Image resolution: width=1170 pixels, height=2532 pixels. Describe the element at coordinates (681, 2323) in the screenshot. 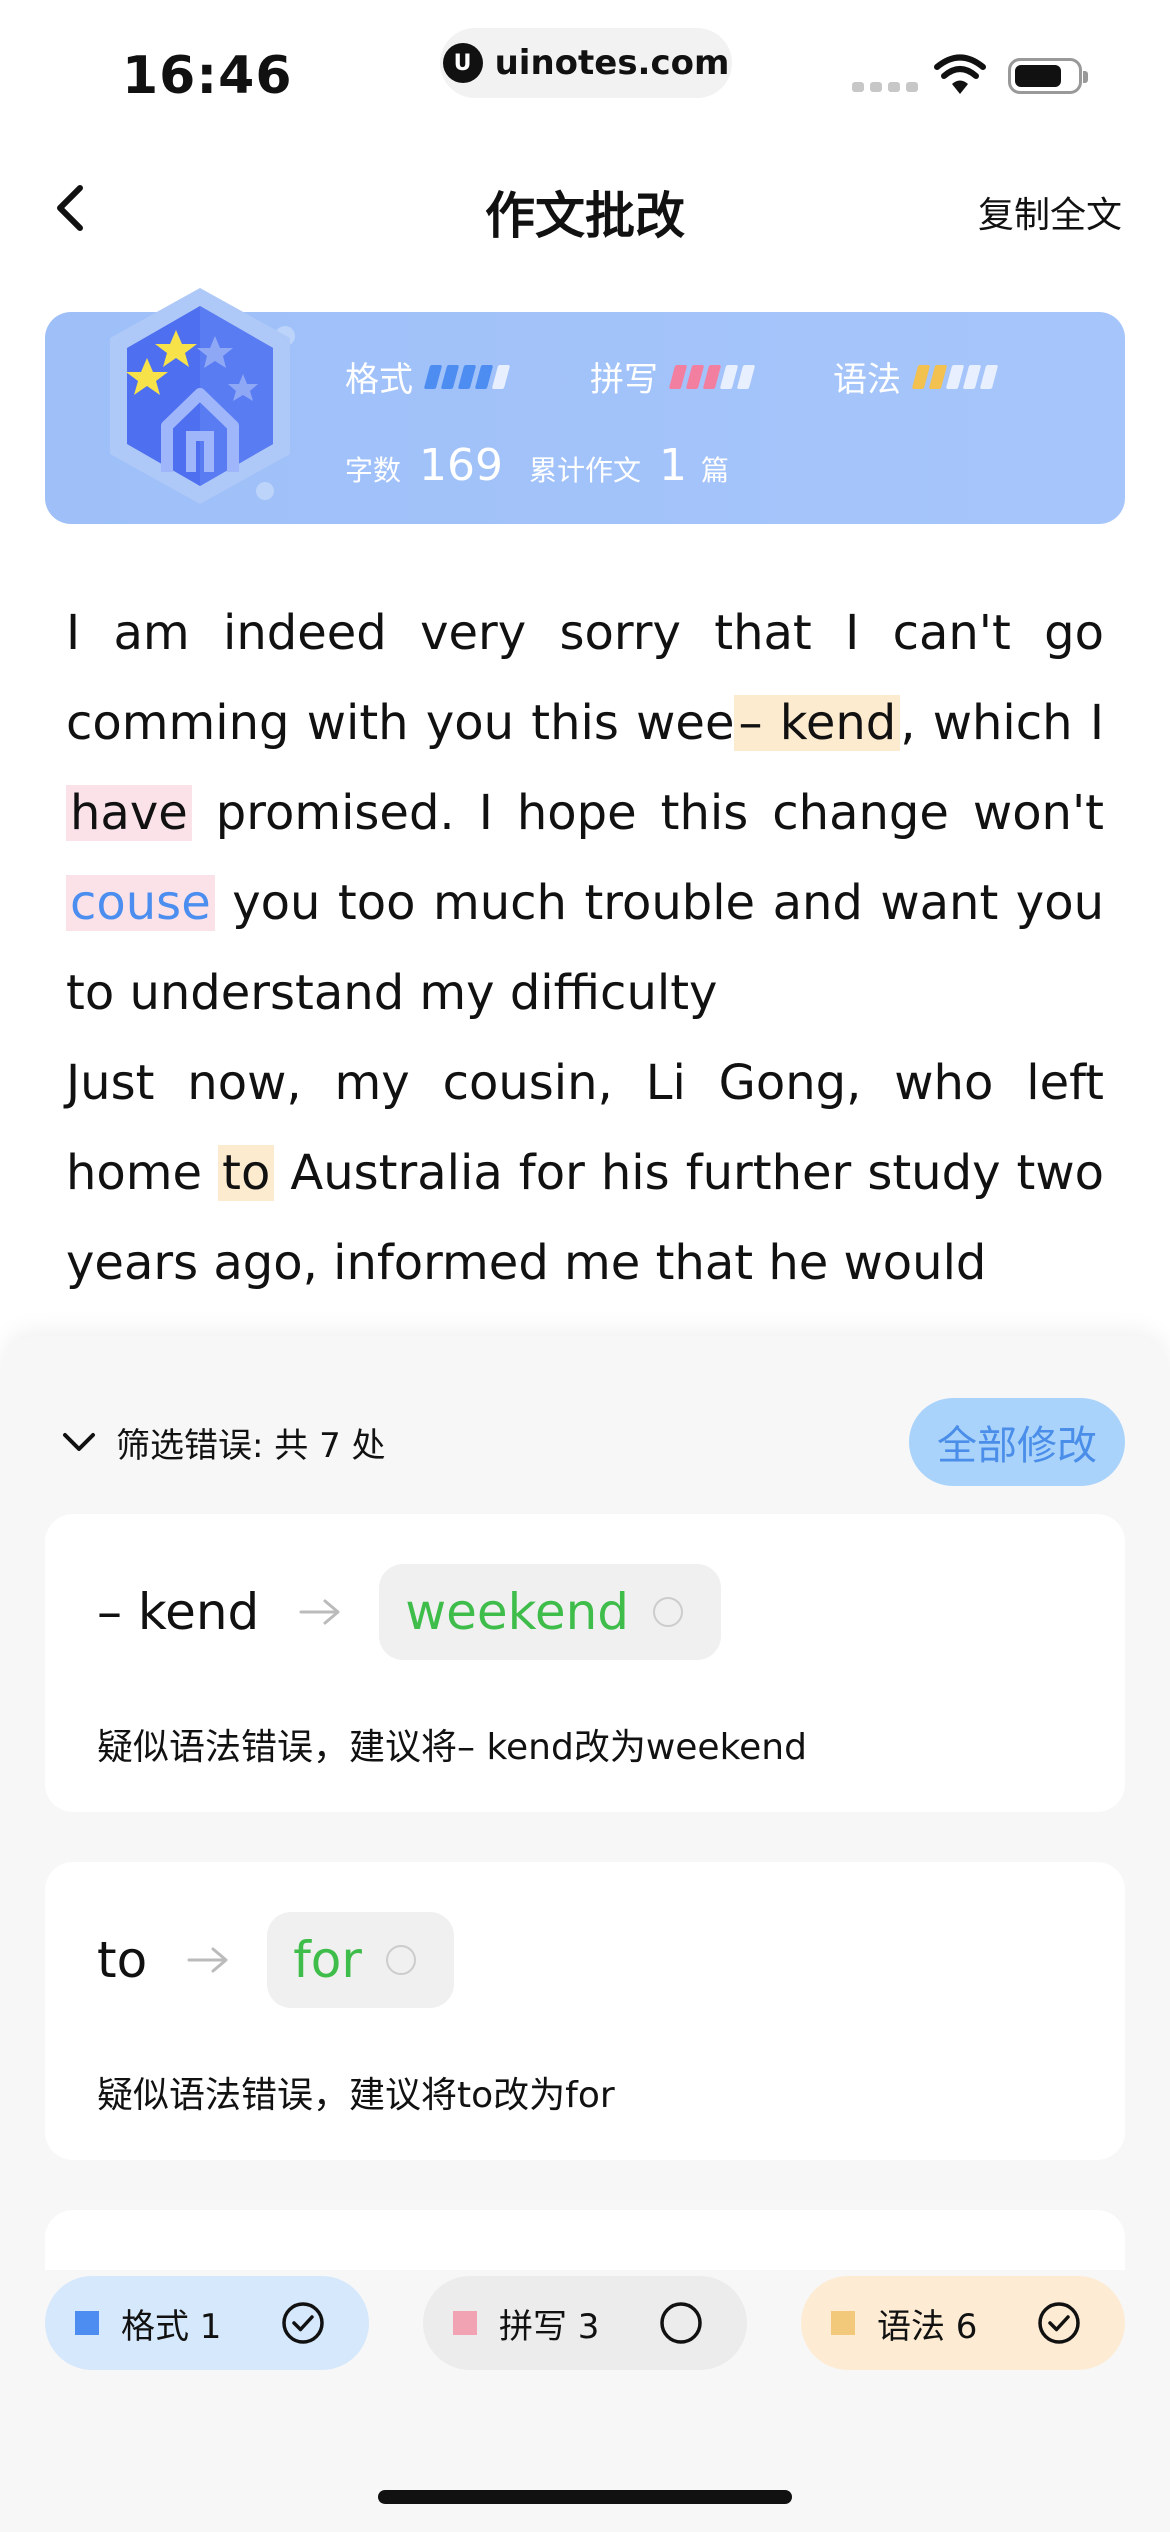

I see `empty-circle-icon` at that location.